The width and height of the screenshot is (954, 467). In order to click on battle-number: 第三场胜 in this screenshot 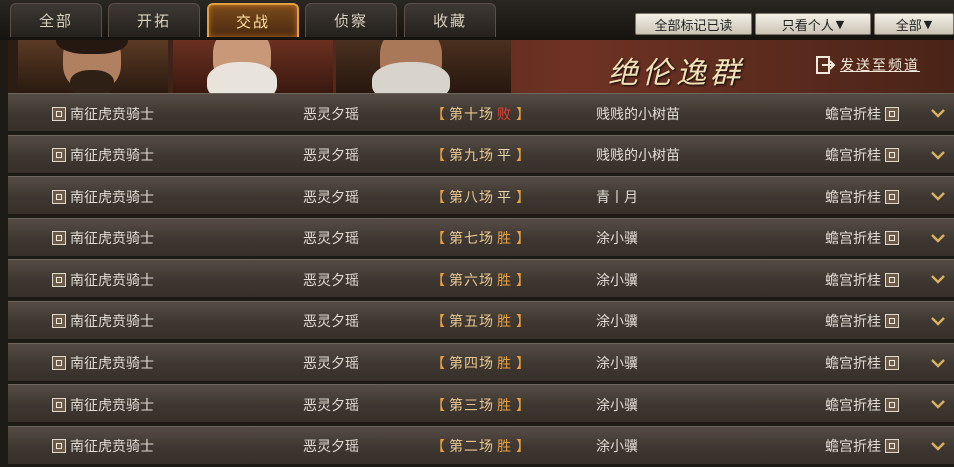, I will do `click(480, 405)`.